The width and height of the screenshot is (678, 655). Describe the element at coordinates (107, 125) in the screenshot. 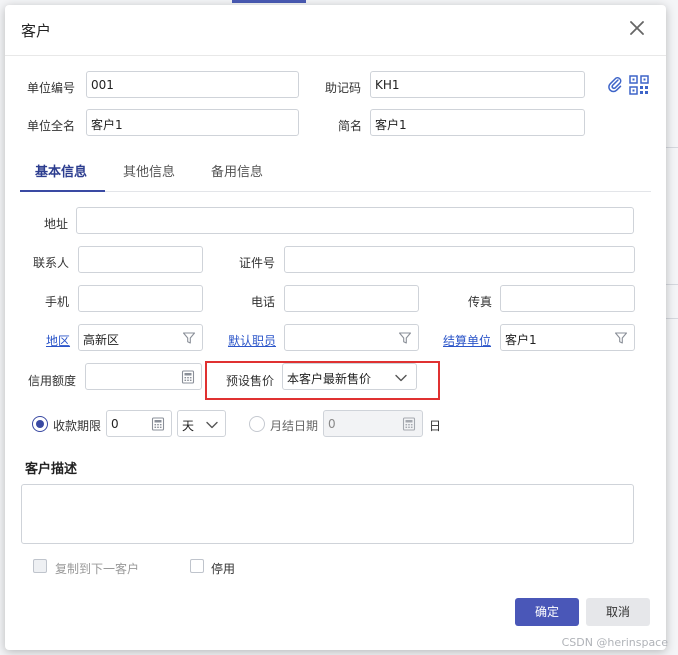

I see `full-name-value: 客户1` at that location.